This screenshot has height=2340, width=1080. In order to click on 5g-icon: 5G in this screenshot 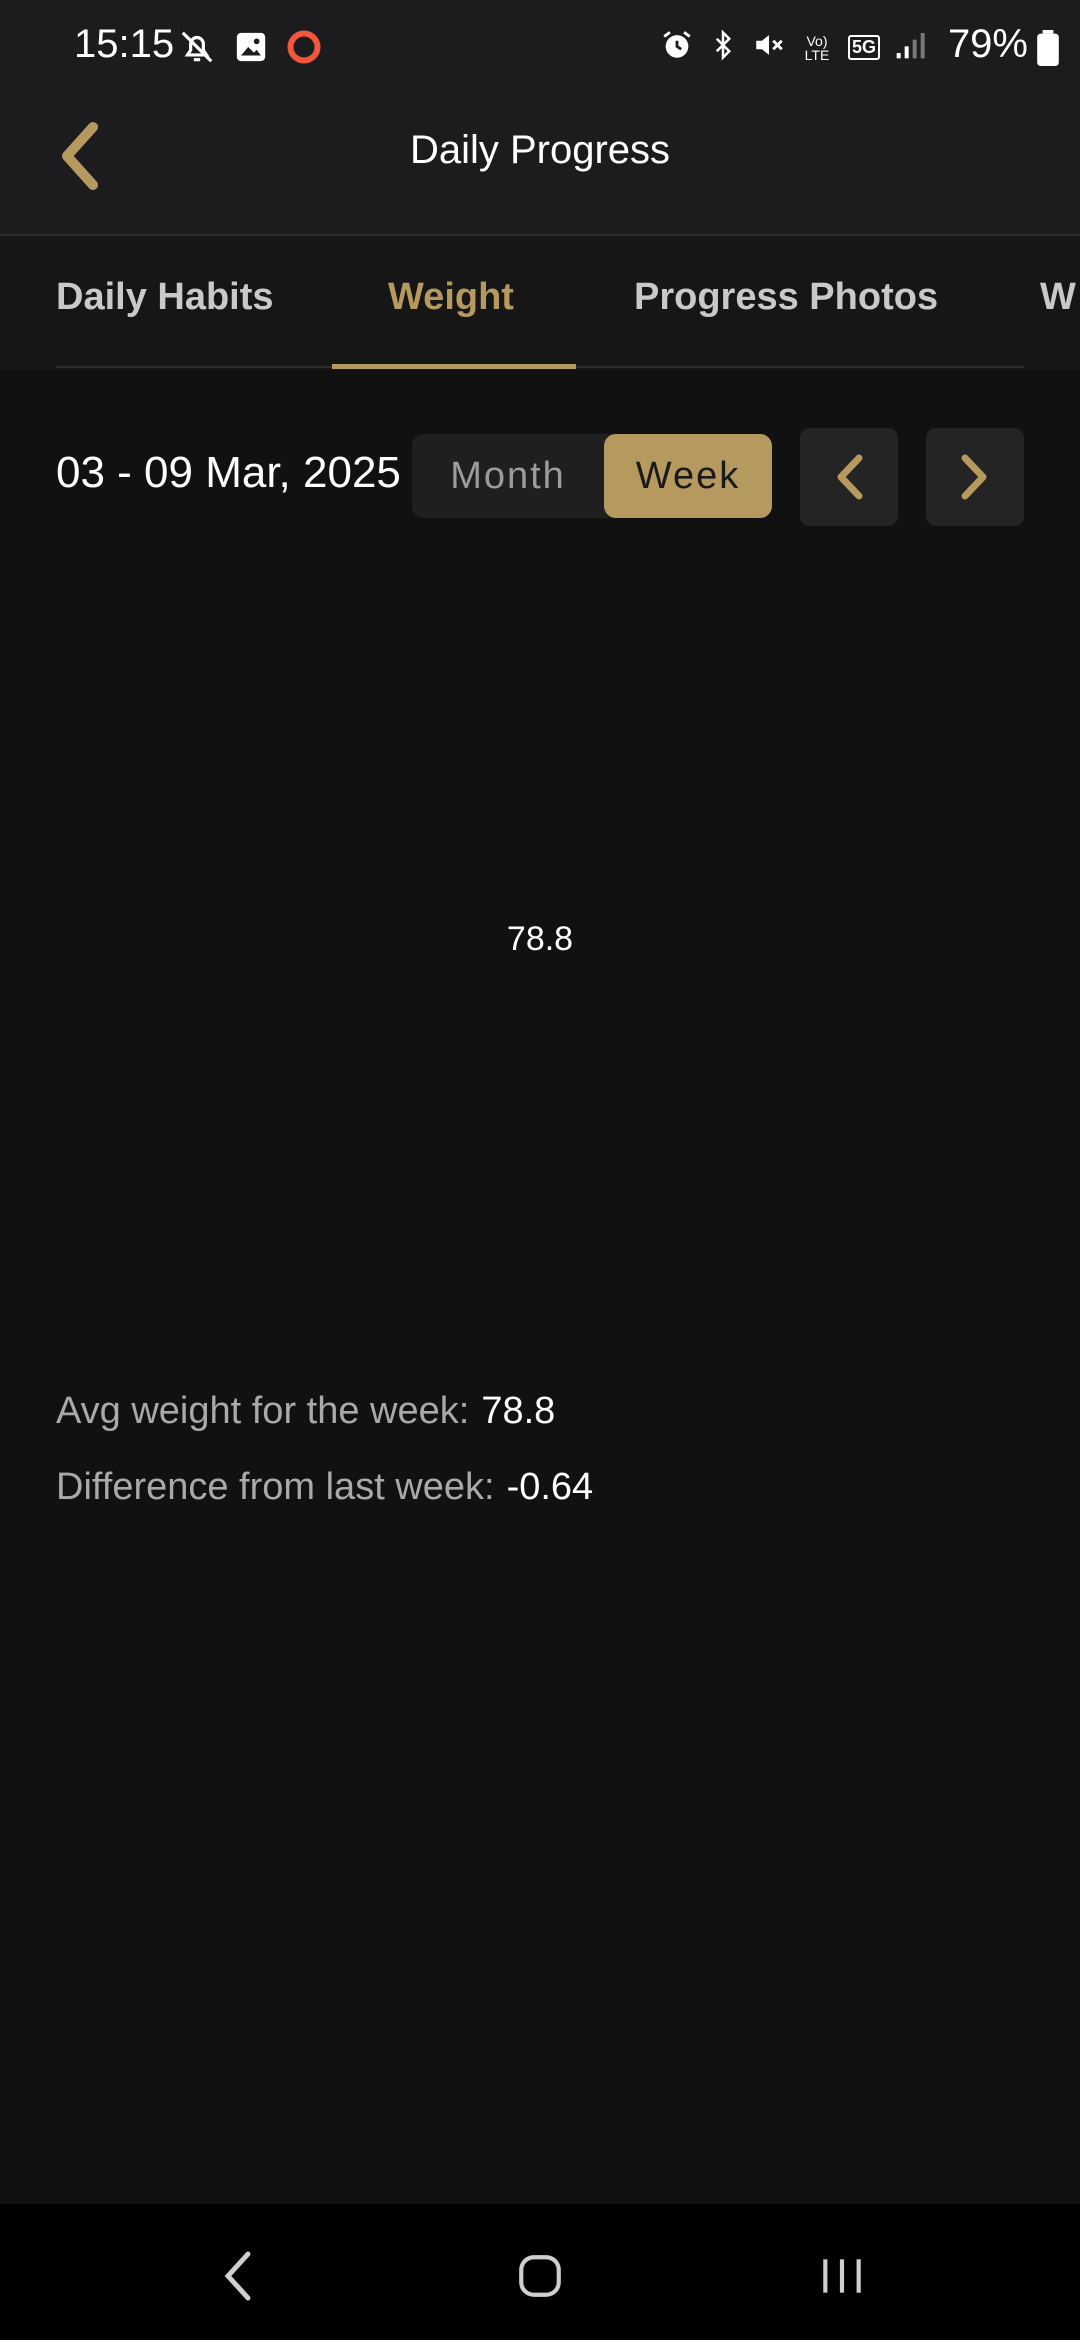, I will do `click(863, 47)`.